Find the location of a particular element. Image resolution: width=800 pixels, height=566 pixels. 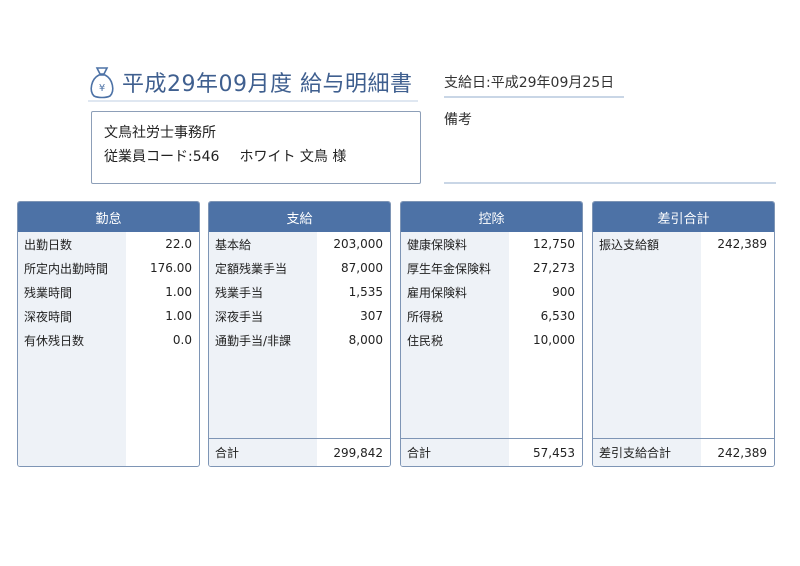

row-value: 203,000 is located at coordinates (358, 244).